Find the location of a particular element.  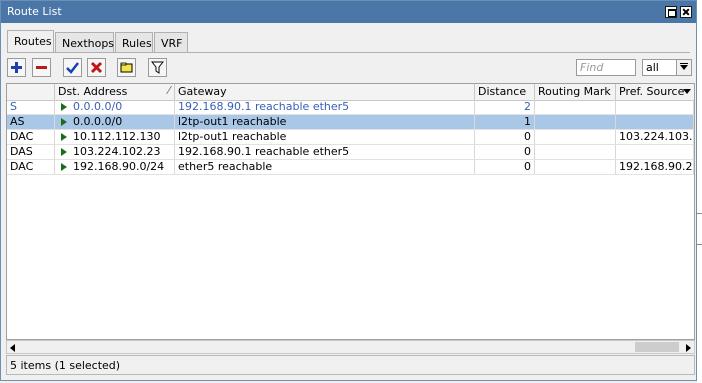

col-dst-address: Dst. Address ⁄ is located at coordinates (115, 92).